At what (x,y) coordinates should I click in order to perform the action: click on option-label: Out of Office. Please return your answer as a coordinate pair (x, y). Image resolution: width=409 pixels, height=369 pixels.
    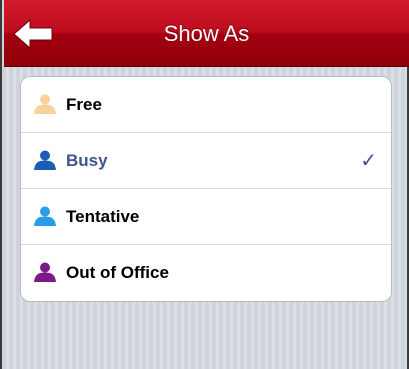
    Looking at the image, I should click on (117, 272).